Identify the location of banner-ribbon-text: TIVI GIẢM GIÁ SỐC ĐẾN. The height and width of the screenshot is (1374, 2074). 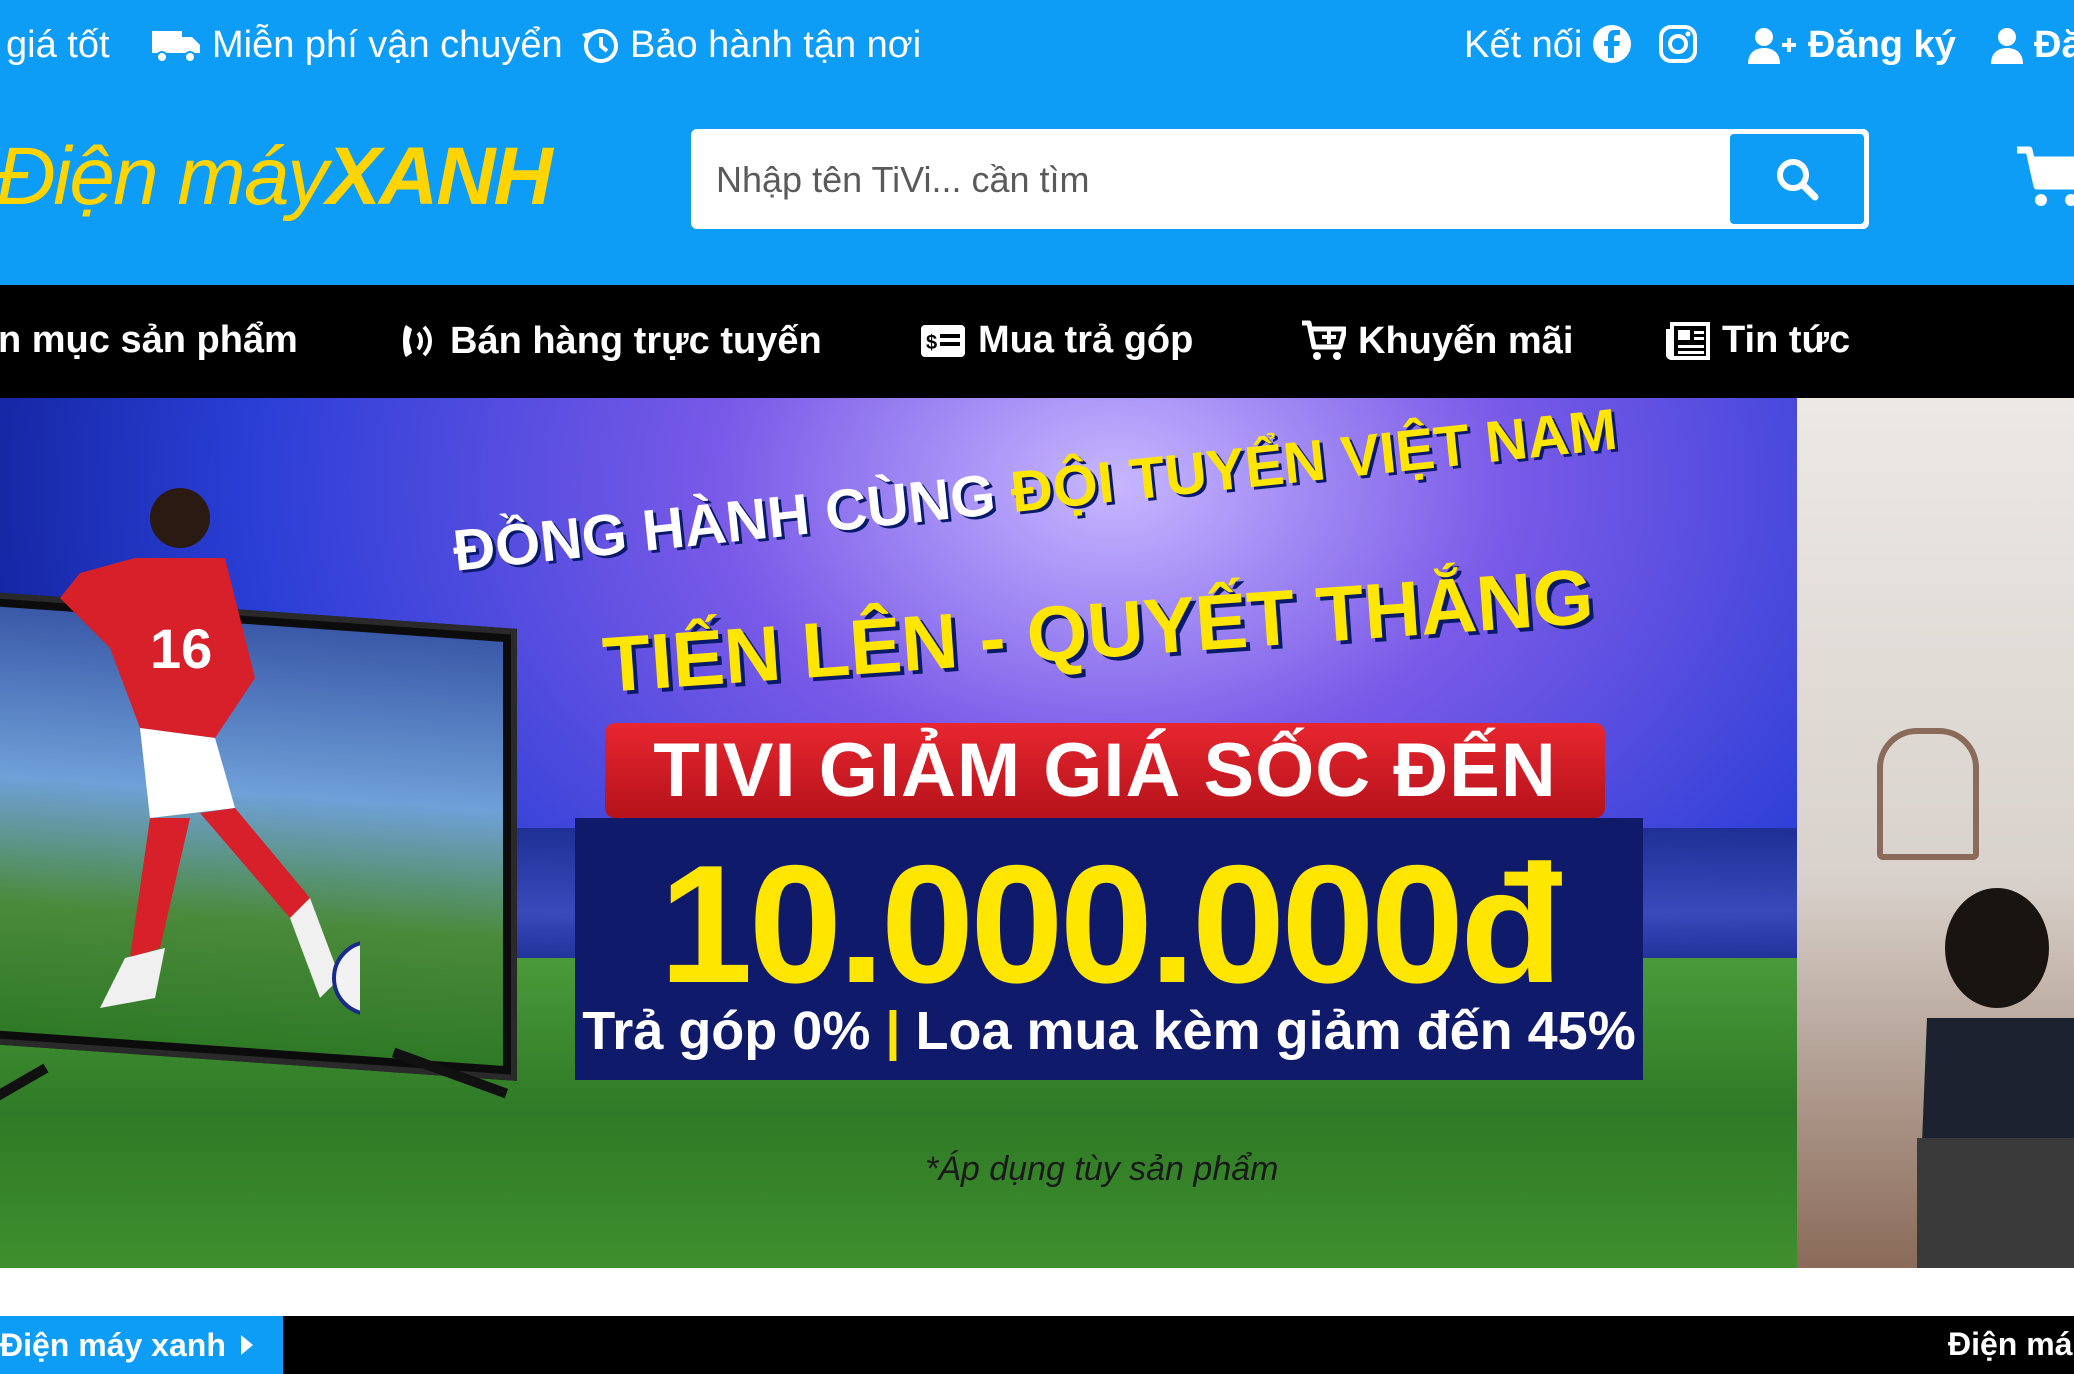
(1105, 770).